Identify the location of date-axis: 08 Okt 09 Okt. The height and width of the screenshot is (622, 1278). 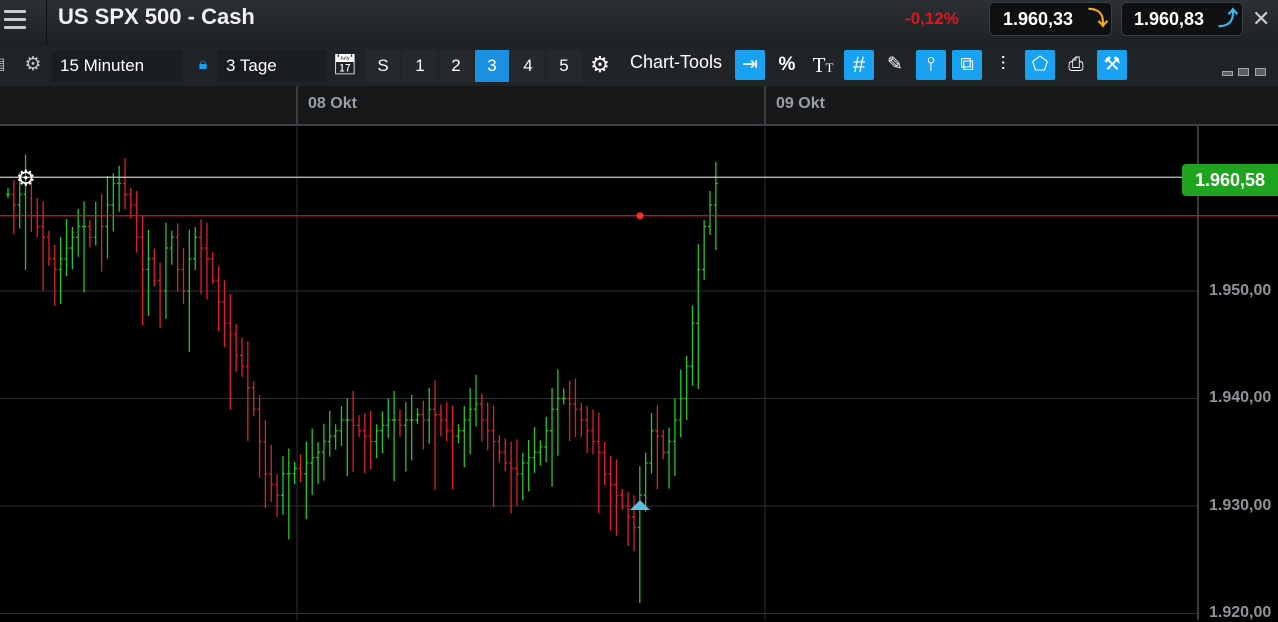
(639, 106).